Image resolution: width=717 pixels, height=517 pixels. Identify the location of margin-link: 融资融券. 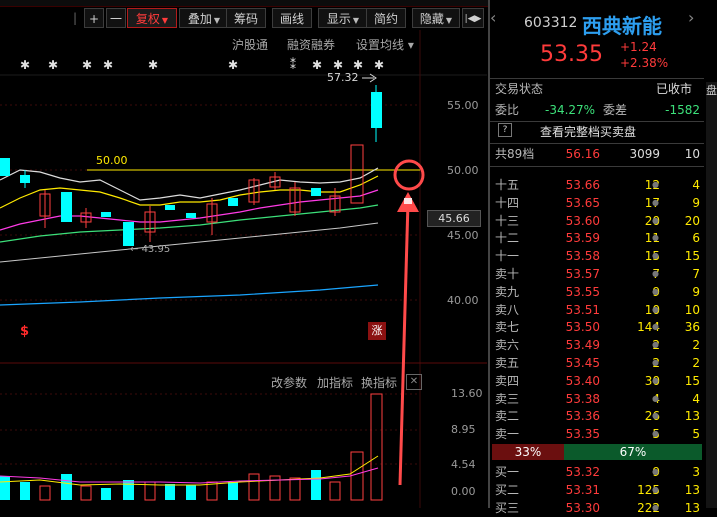
(311, 44).